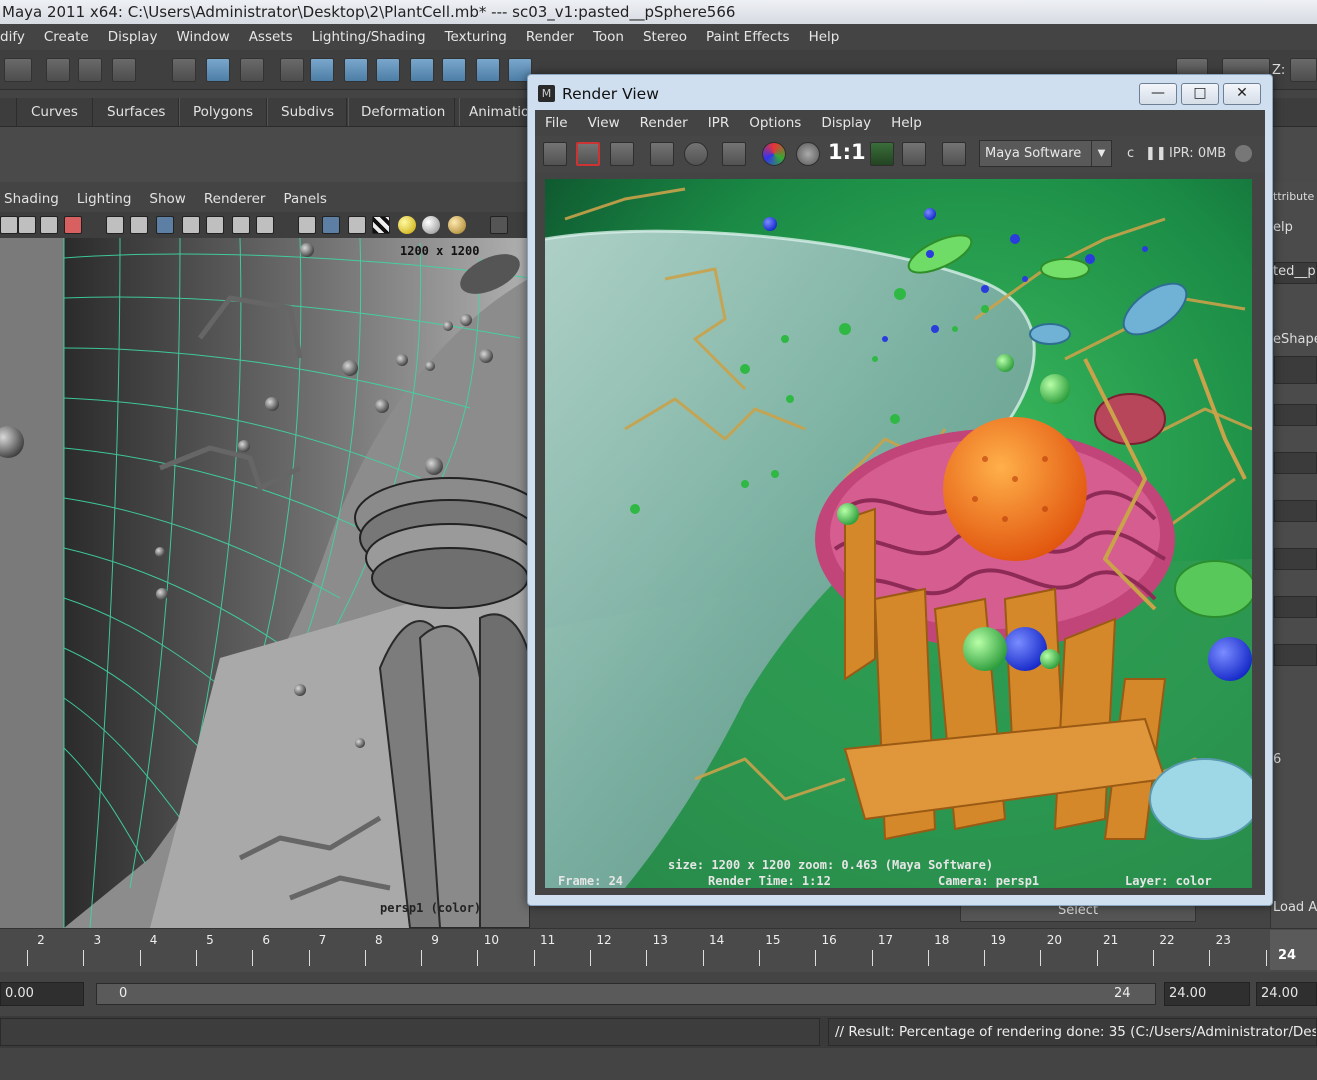 This screenshot has width=1317, height=1080. I want to click on isolate-select-icon, so click(499, 225).